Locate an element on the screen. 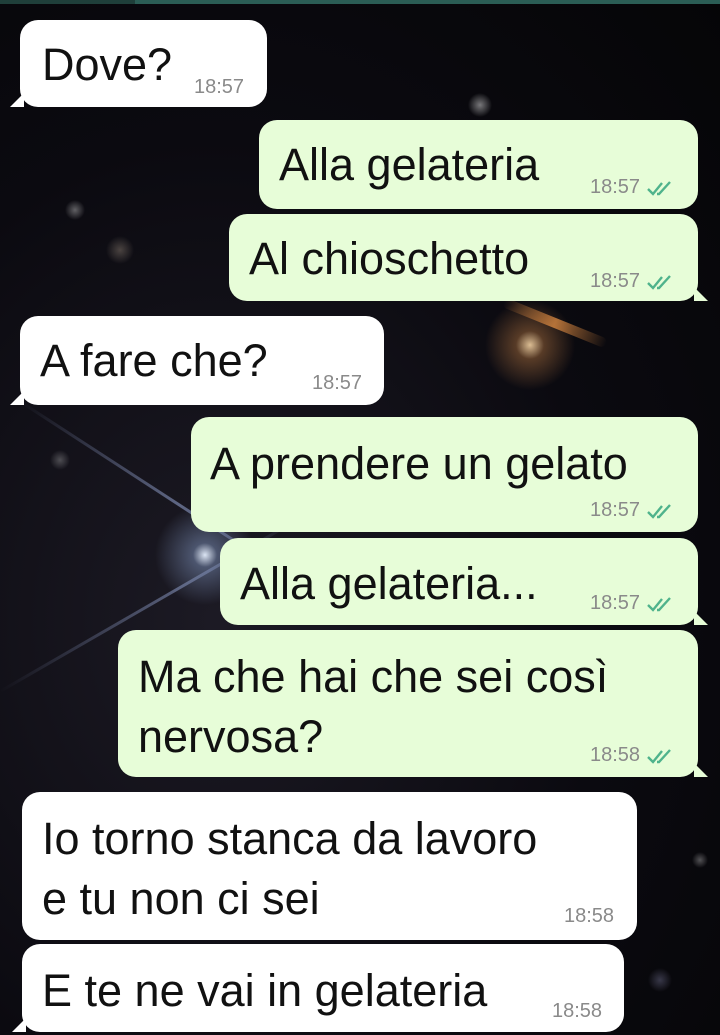 Image resolution: width=720 pixels, height=1035 pixels. top-strip is located at coordinates (360, 2).